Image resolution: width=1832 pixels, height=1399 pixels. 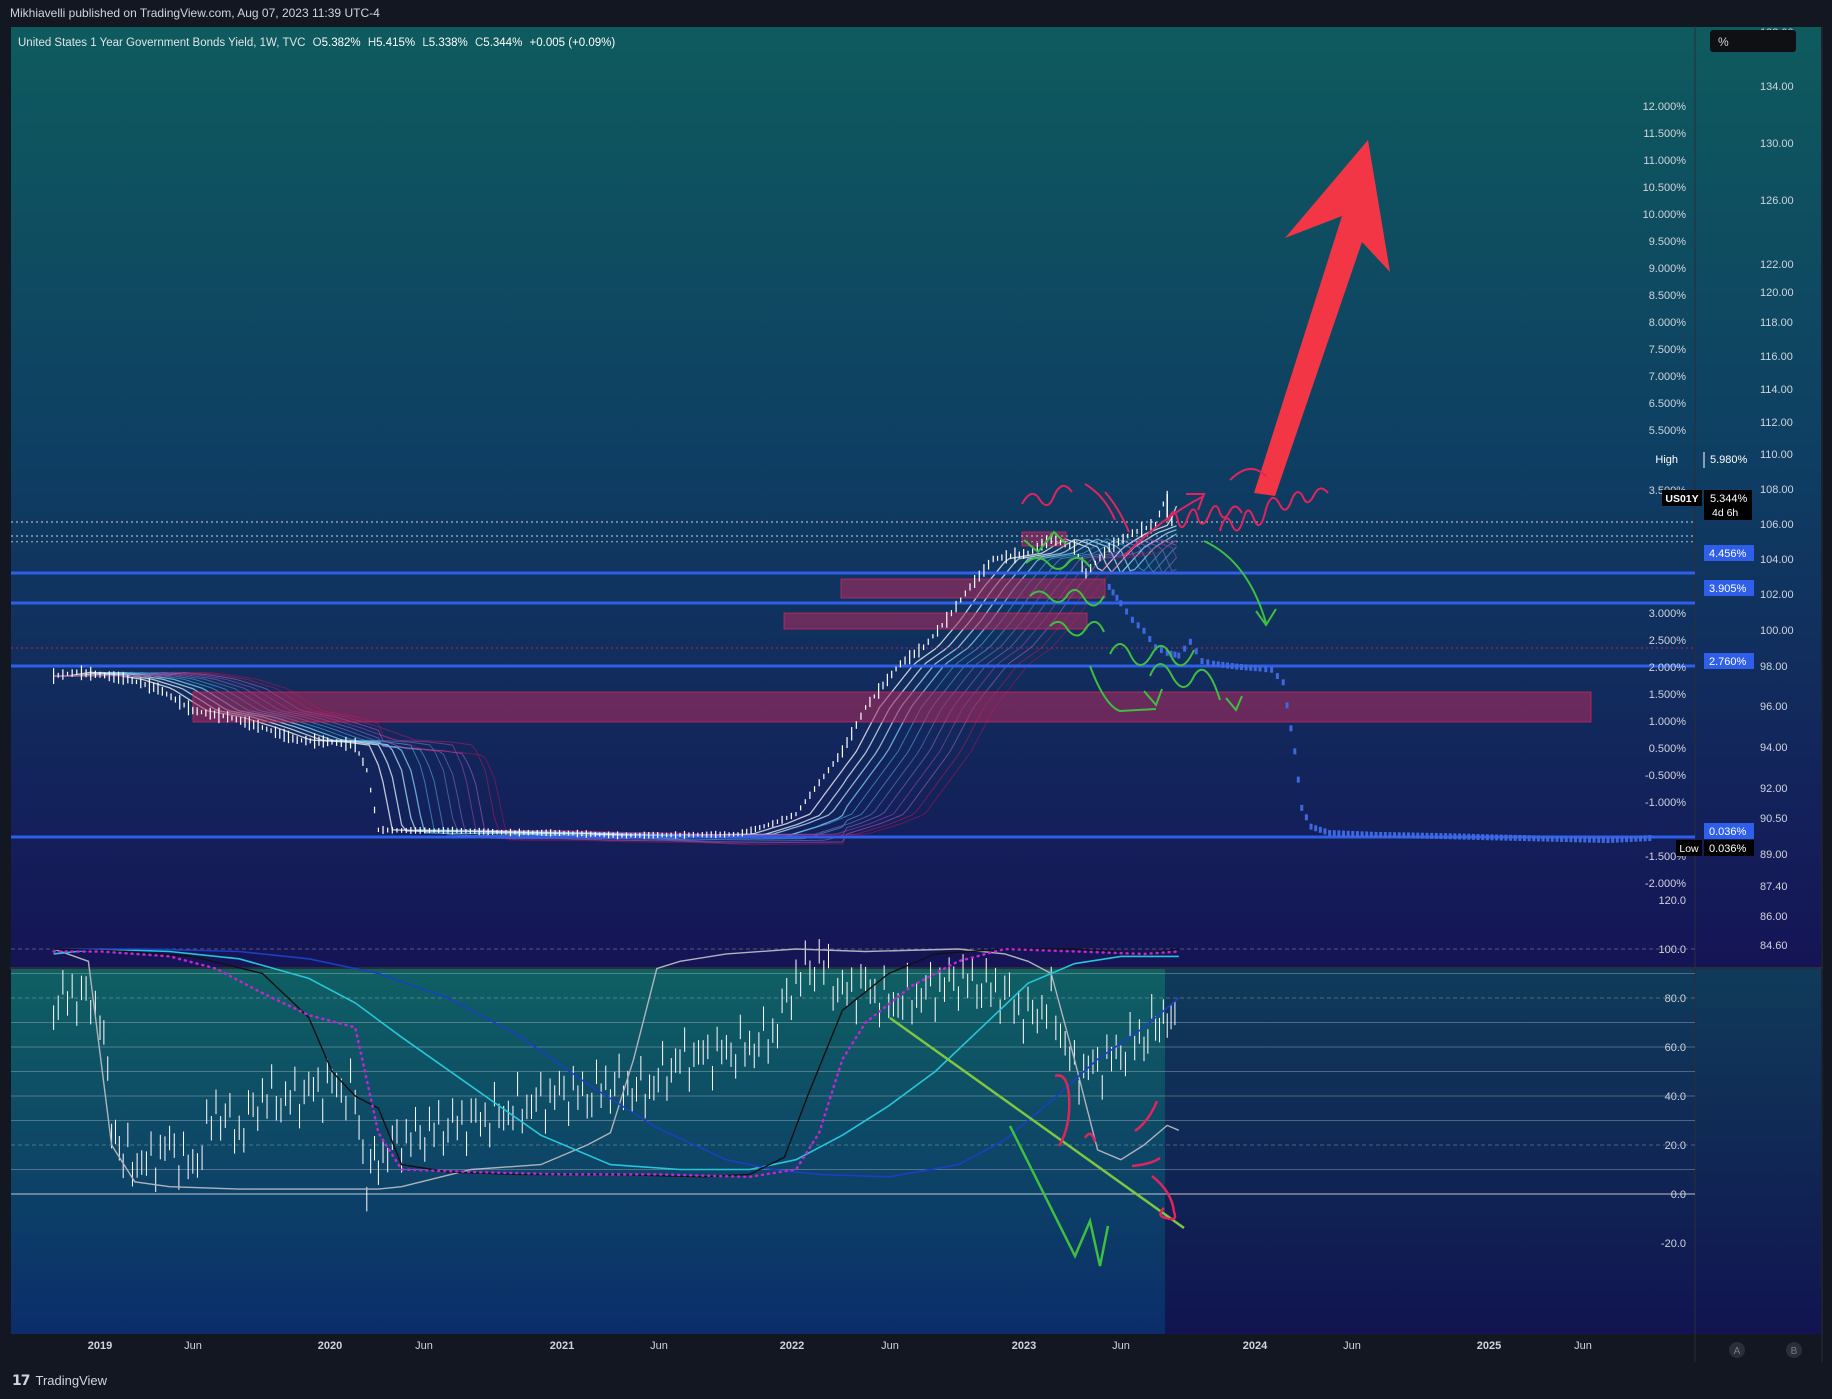 What do you see at coordinates (562, 1346) in the screenshot?
I see `x-tick-label: 2021` at bounding box center [562, 1346].